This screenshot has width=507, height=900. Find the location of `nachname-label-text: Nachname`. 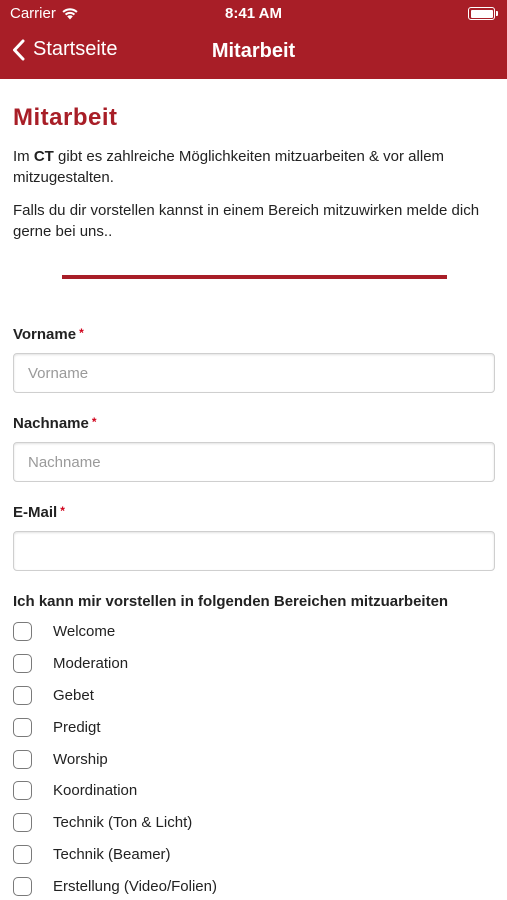

nachname-label-text: Nachname is located at coordinates (51, 423).